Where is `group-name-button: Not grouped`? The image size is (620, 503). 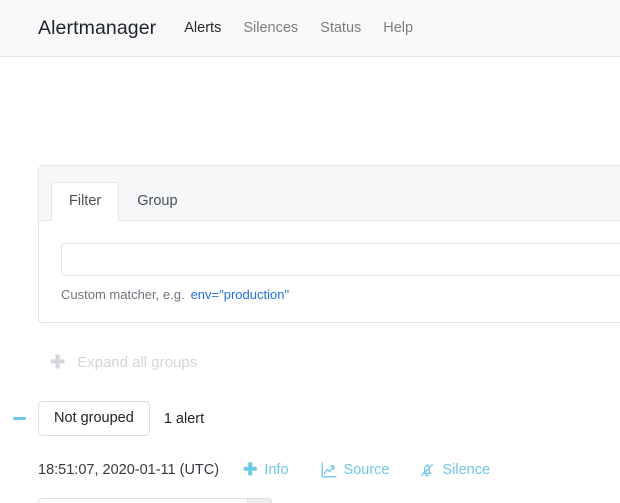
group-name-button: Not grouped is located at coordinates (94, 419).